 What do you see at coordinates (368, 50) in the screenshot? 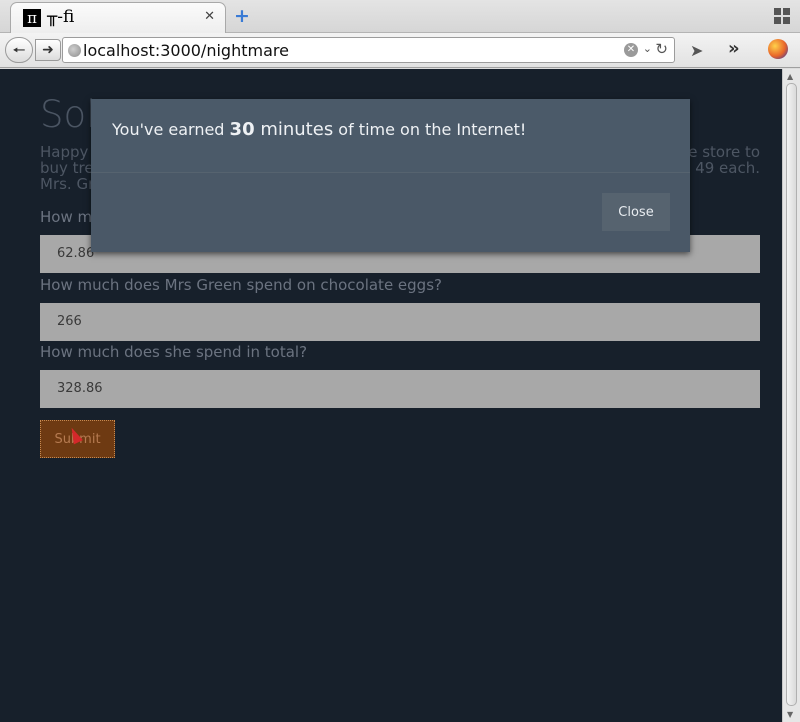
I see `url-bar: localhost:3000/nightmare ✕ ⌄ ↻` at bounding box center [368, 50].